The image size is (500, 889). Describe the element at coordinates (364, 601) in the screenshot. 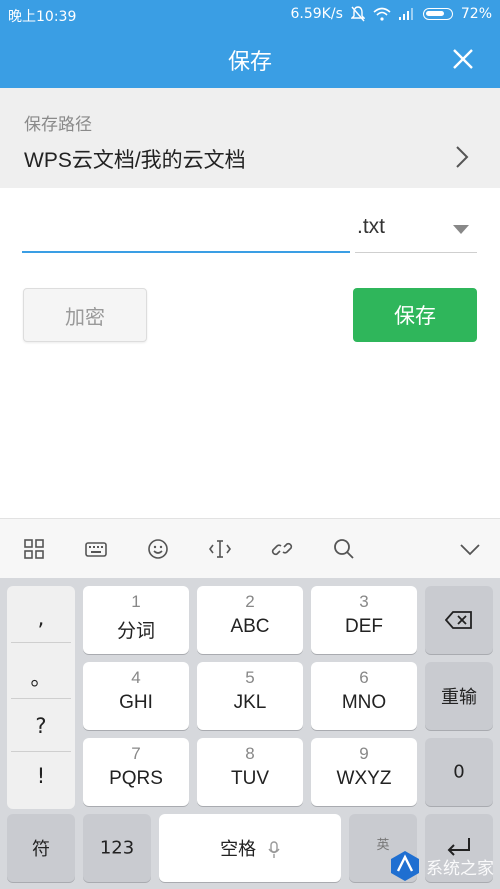

I see `key-number: 3` at that location.